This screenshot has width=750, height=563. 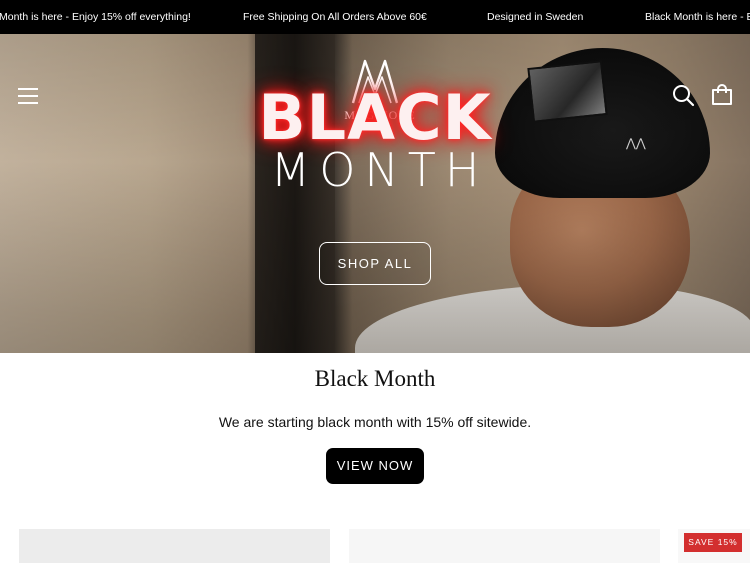 What do you see at coordinates (375, 378) in the screenshot?
I see `section-title: Black Month` at bounding box center [375, 378].